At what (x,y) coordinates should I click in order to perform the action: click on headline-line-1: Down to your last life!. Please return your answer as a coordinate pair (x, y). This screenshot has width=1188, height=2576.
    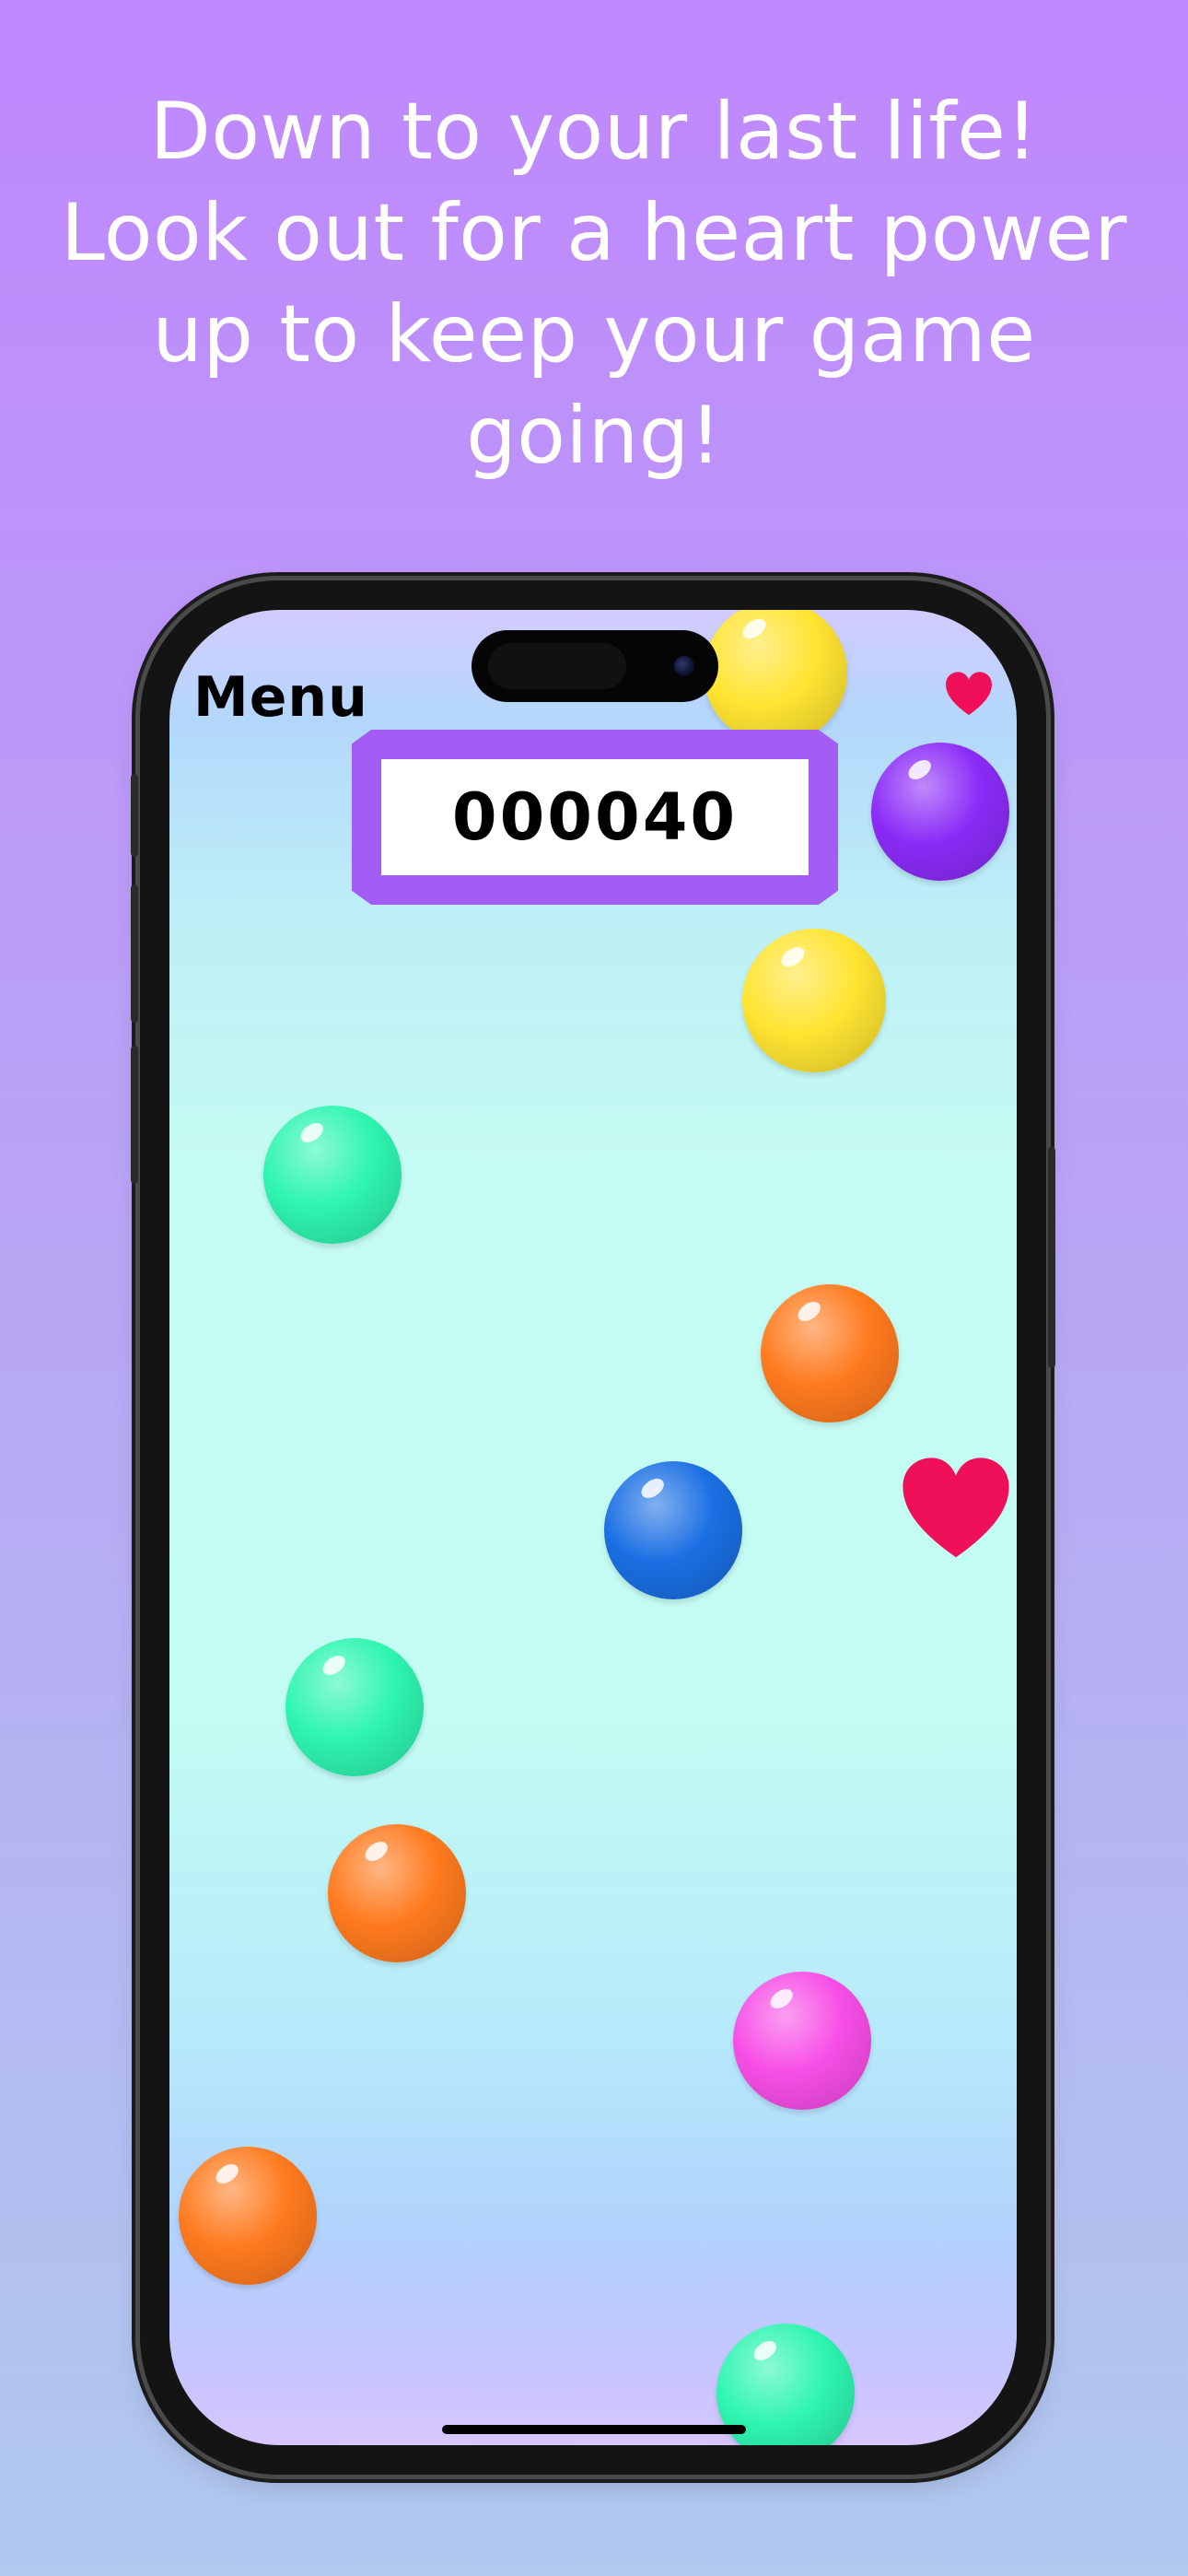
    Looking at the image, I should click on (594, 132).